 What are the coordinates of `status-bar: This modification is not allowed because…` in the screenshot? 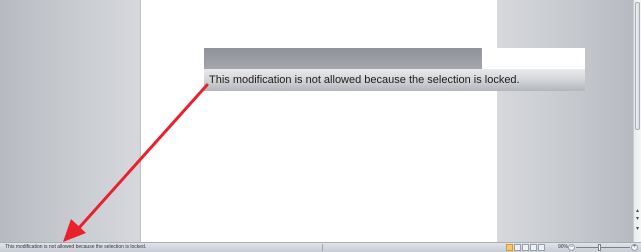 It's located at (320, 247).